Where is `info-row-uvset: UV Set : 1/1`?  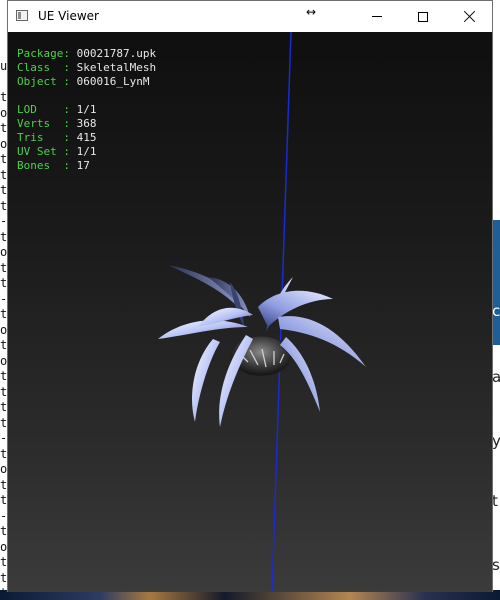
info-row-uvset: UV Set : 1/1 is located at coordinates (57, 151).